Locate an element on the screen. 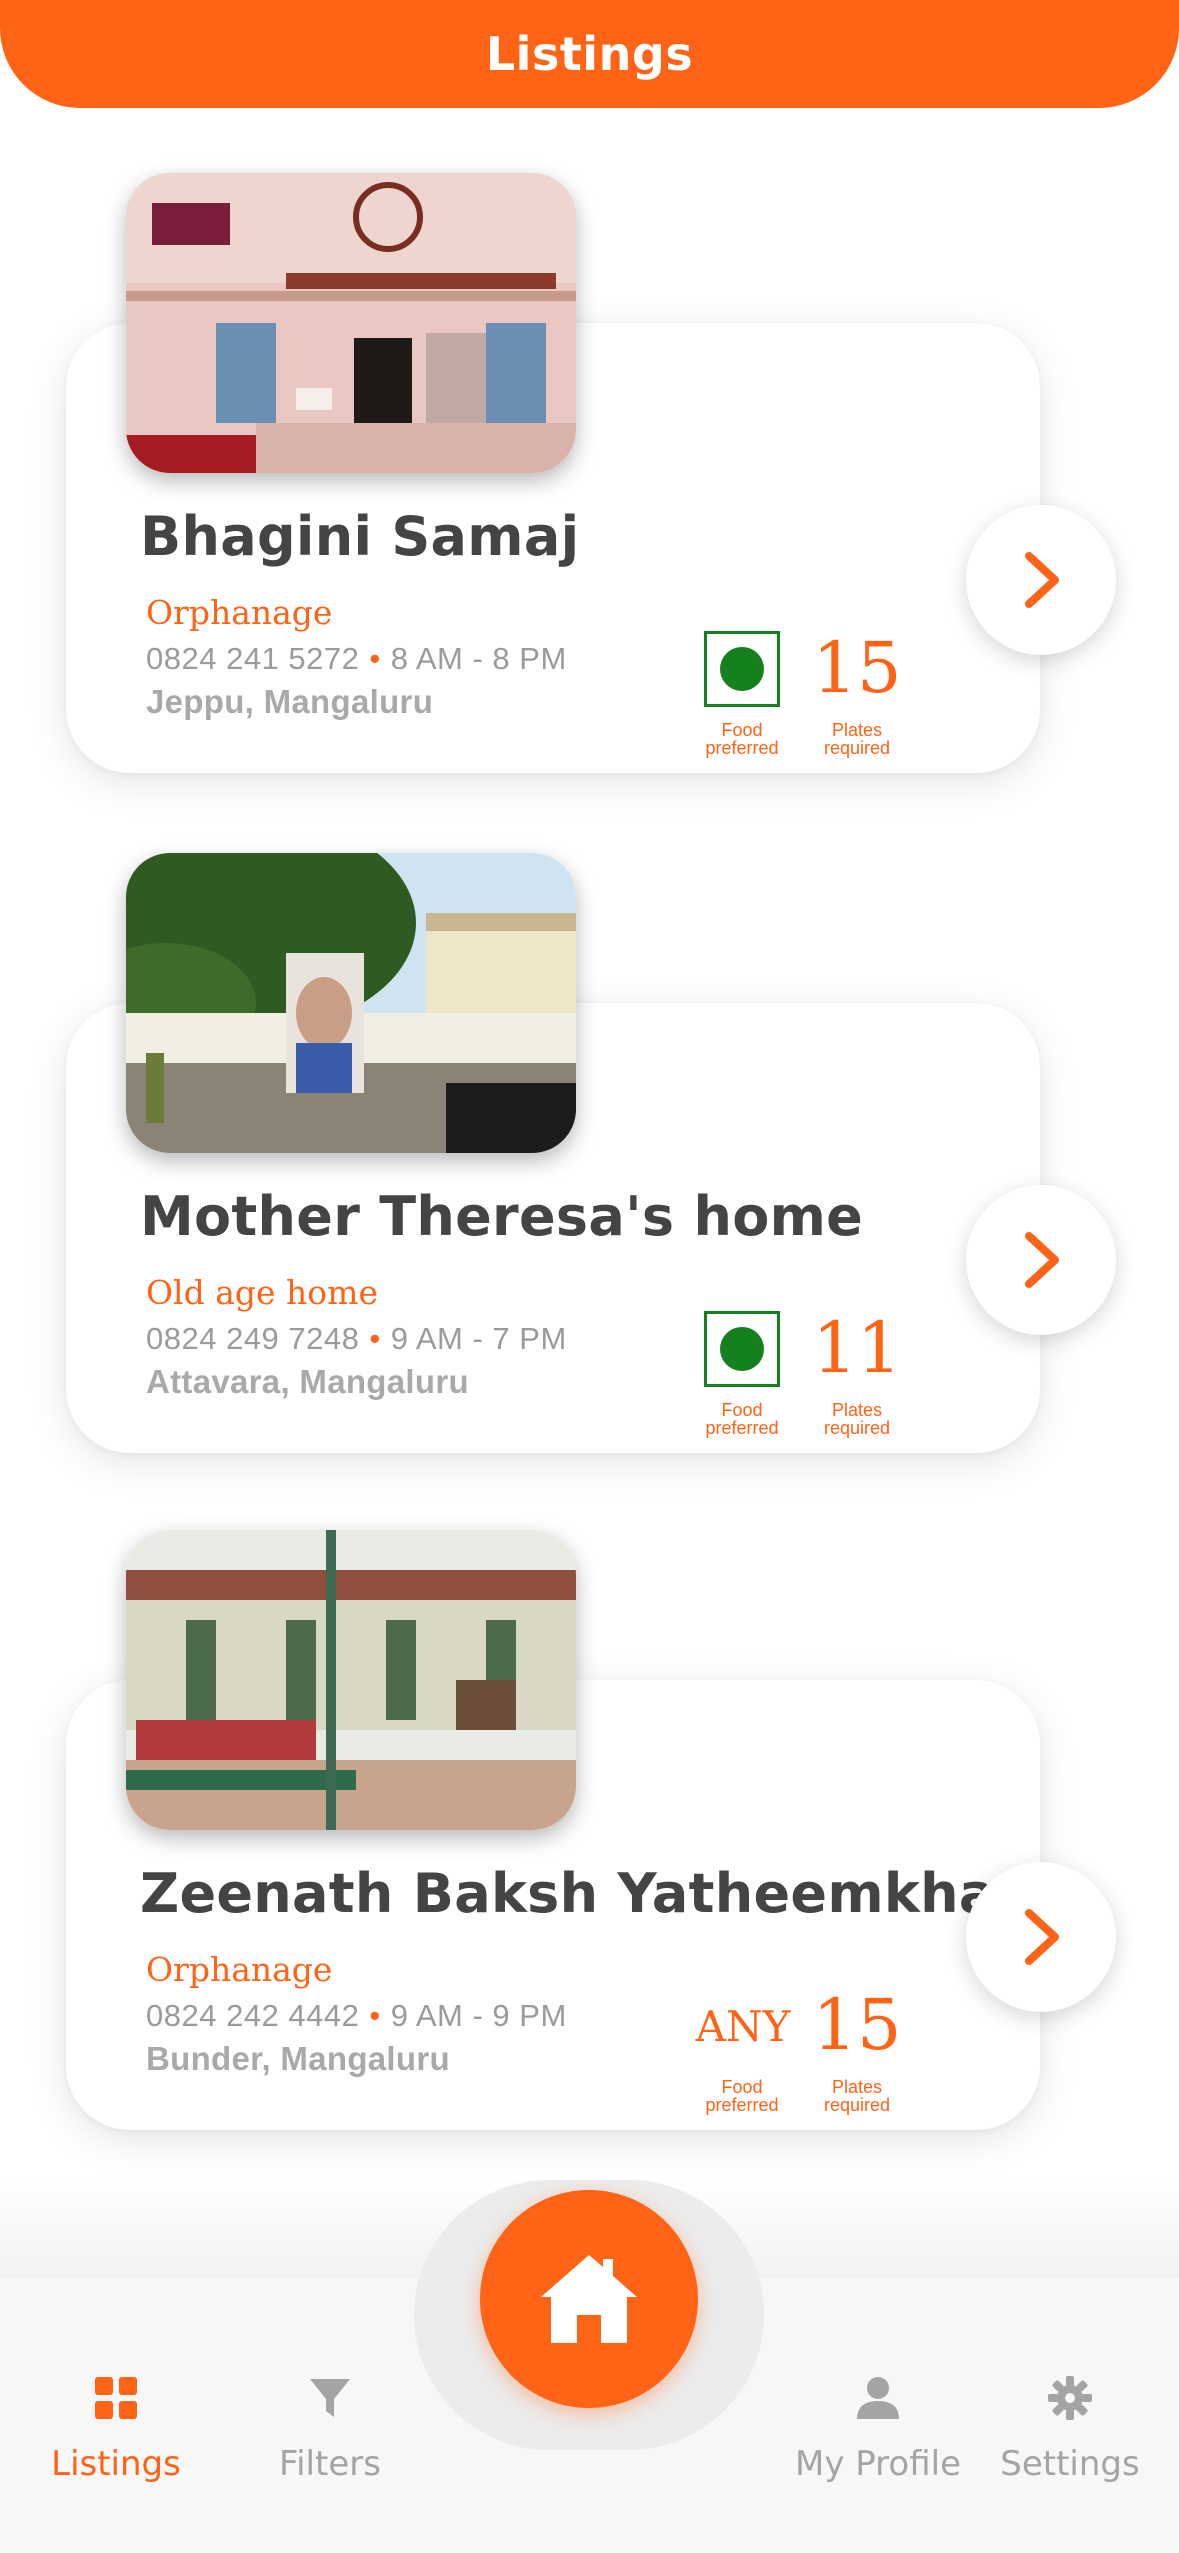 This screenshot has height=2553, width=1179. tab-label: Filters is located at coordinates (330, 2464).